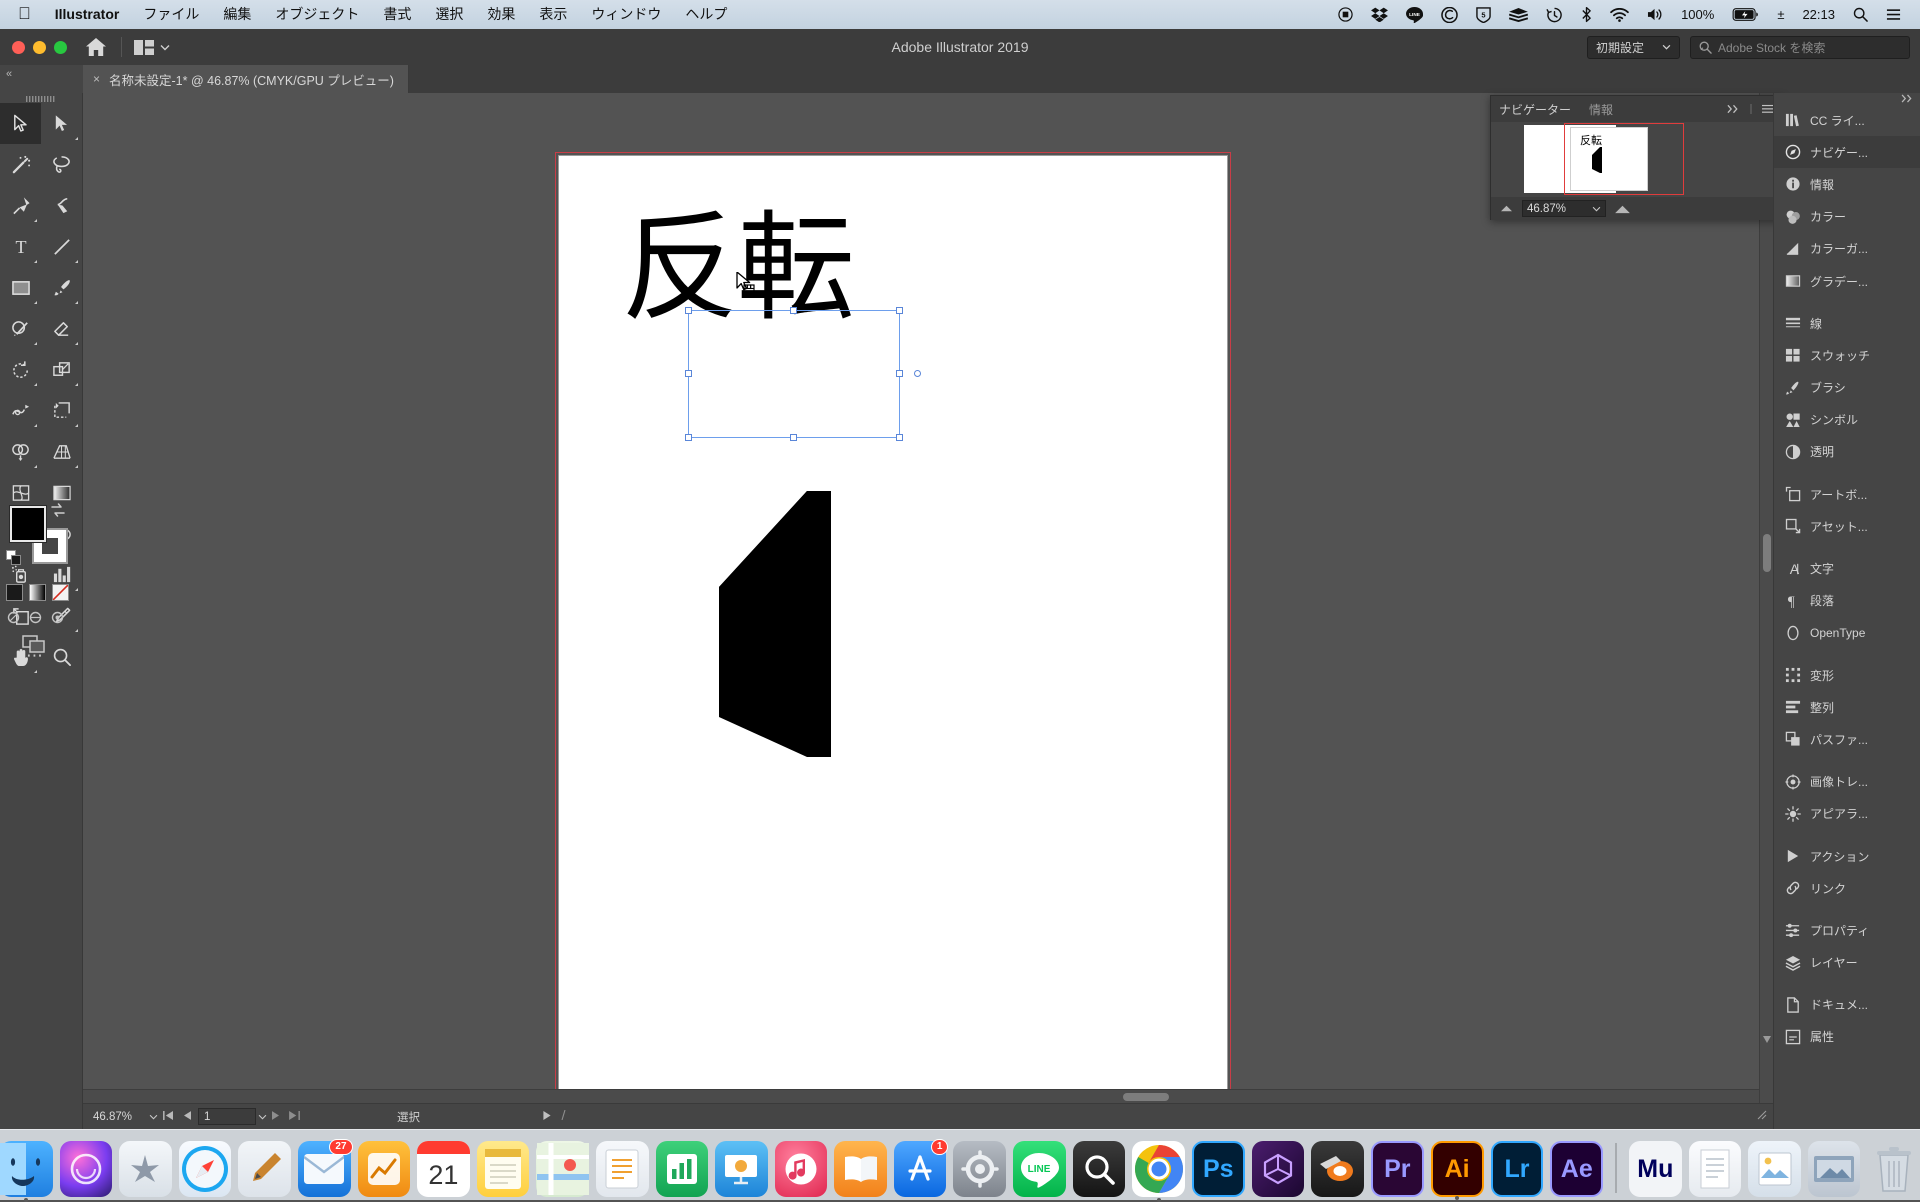  What do you see at coordinates (61, 246) in the screenshot?
I see `line-segment-tool` at bounding box center [61, 246].